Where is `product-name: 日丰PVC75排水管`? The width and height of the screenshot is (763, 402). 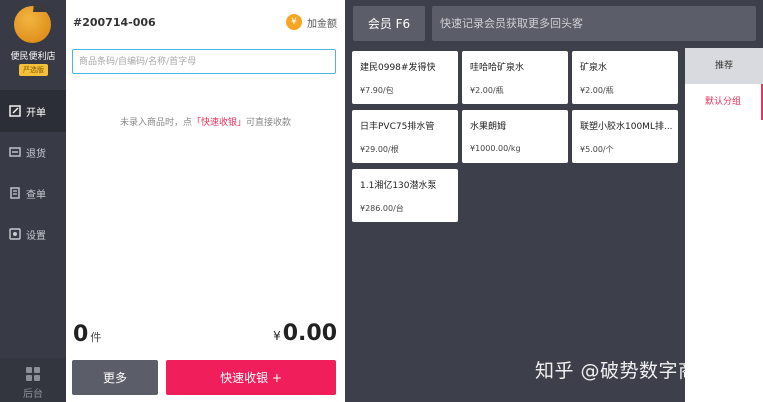 product-name: 日丰PVC75排水管 is located at coordinates (397, 127).